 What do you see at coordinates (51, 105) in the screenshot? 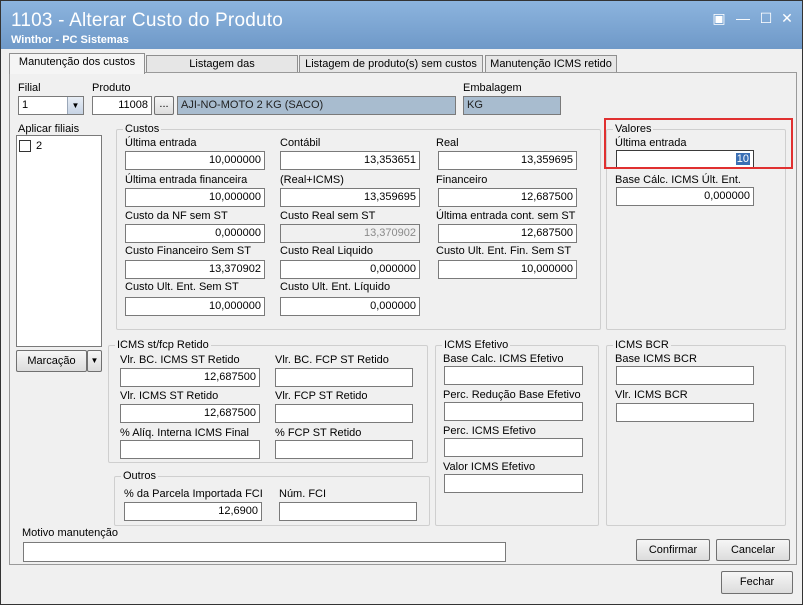
I see `filial-select: 1 ▼` at bounding box center [51, 105].